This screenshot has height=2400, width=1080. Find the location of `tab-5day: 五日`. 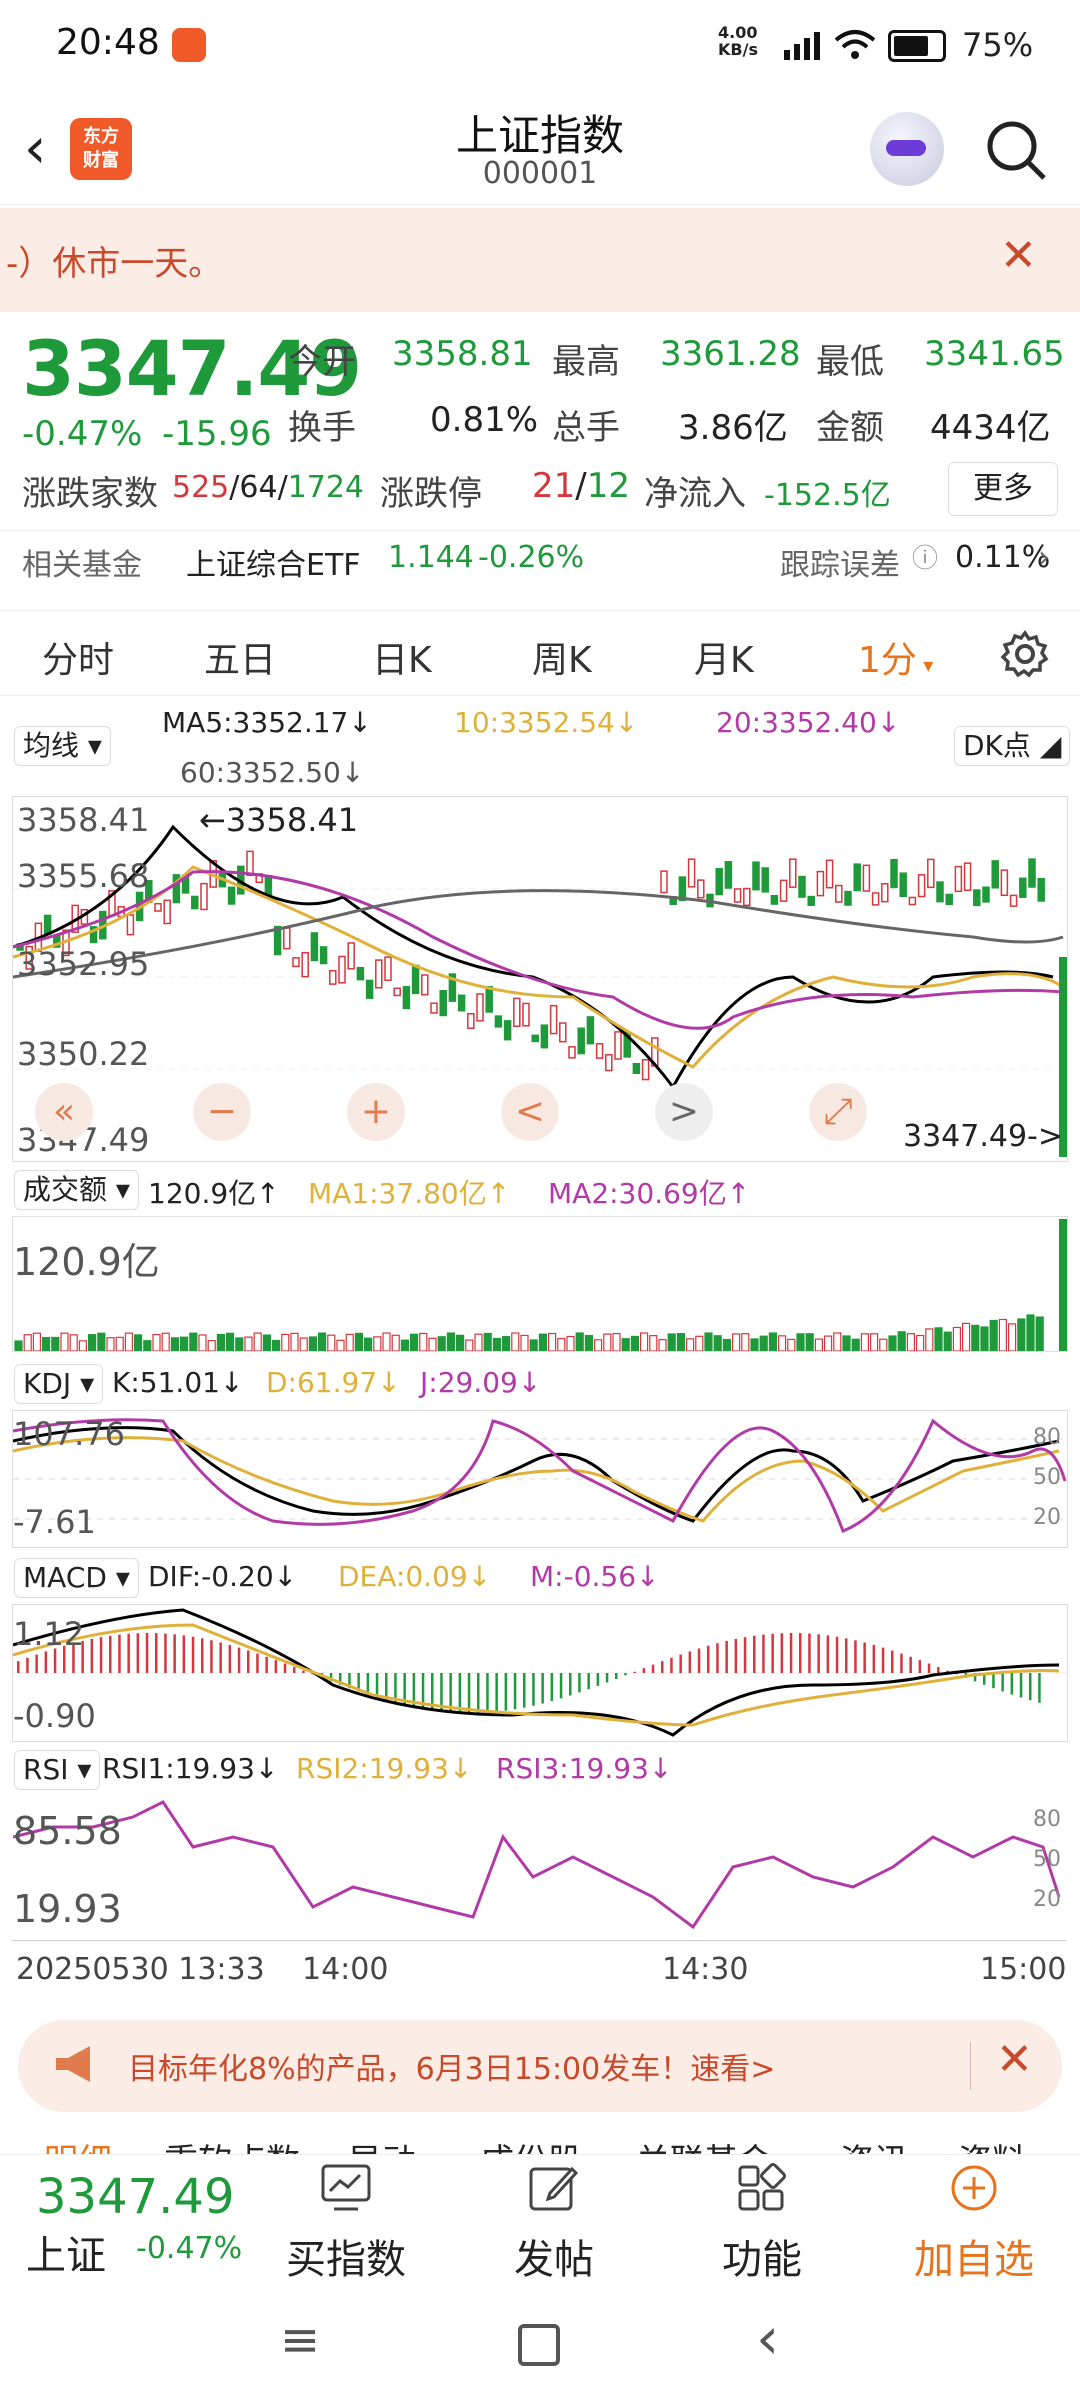

tab-5day: 五日 is located at coordinates (240, 657).